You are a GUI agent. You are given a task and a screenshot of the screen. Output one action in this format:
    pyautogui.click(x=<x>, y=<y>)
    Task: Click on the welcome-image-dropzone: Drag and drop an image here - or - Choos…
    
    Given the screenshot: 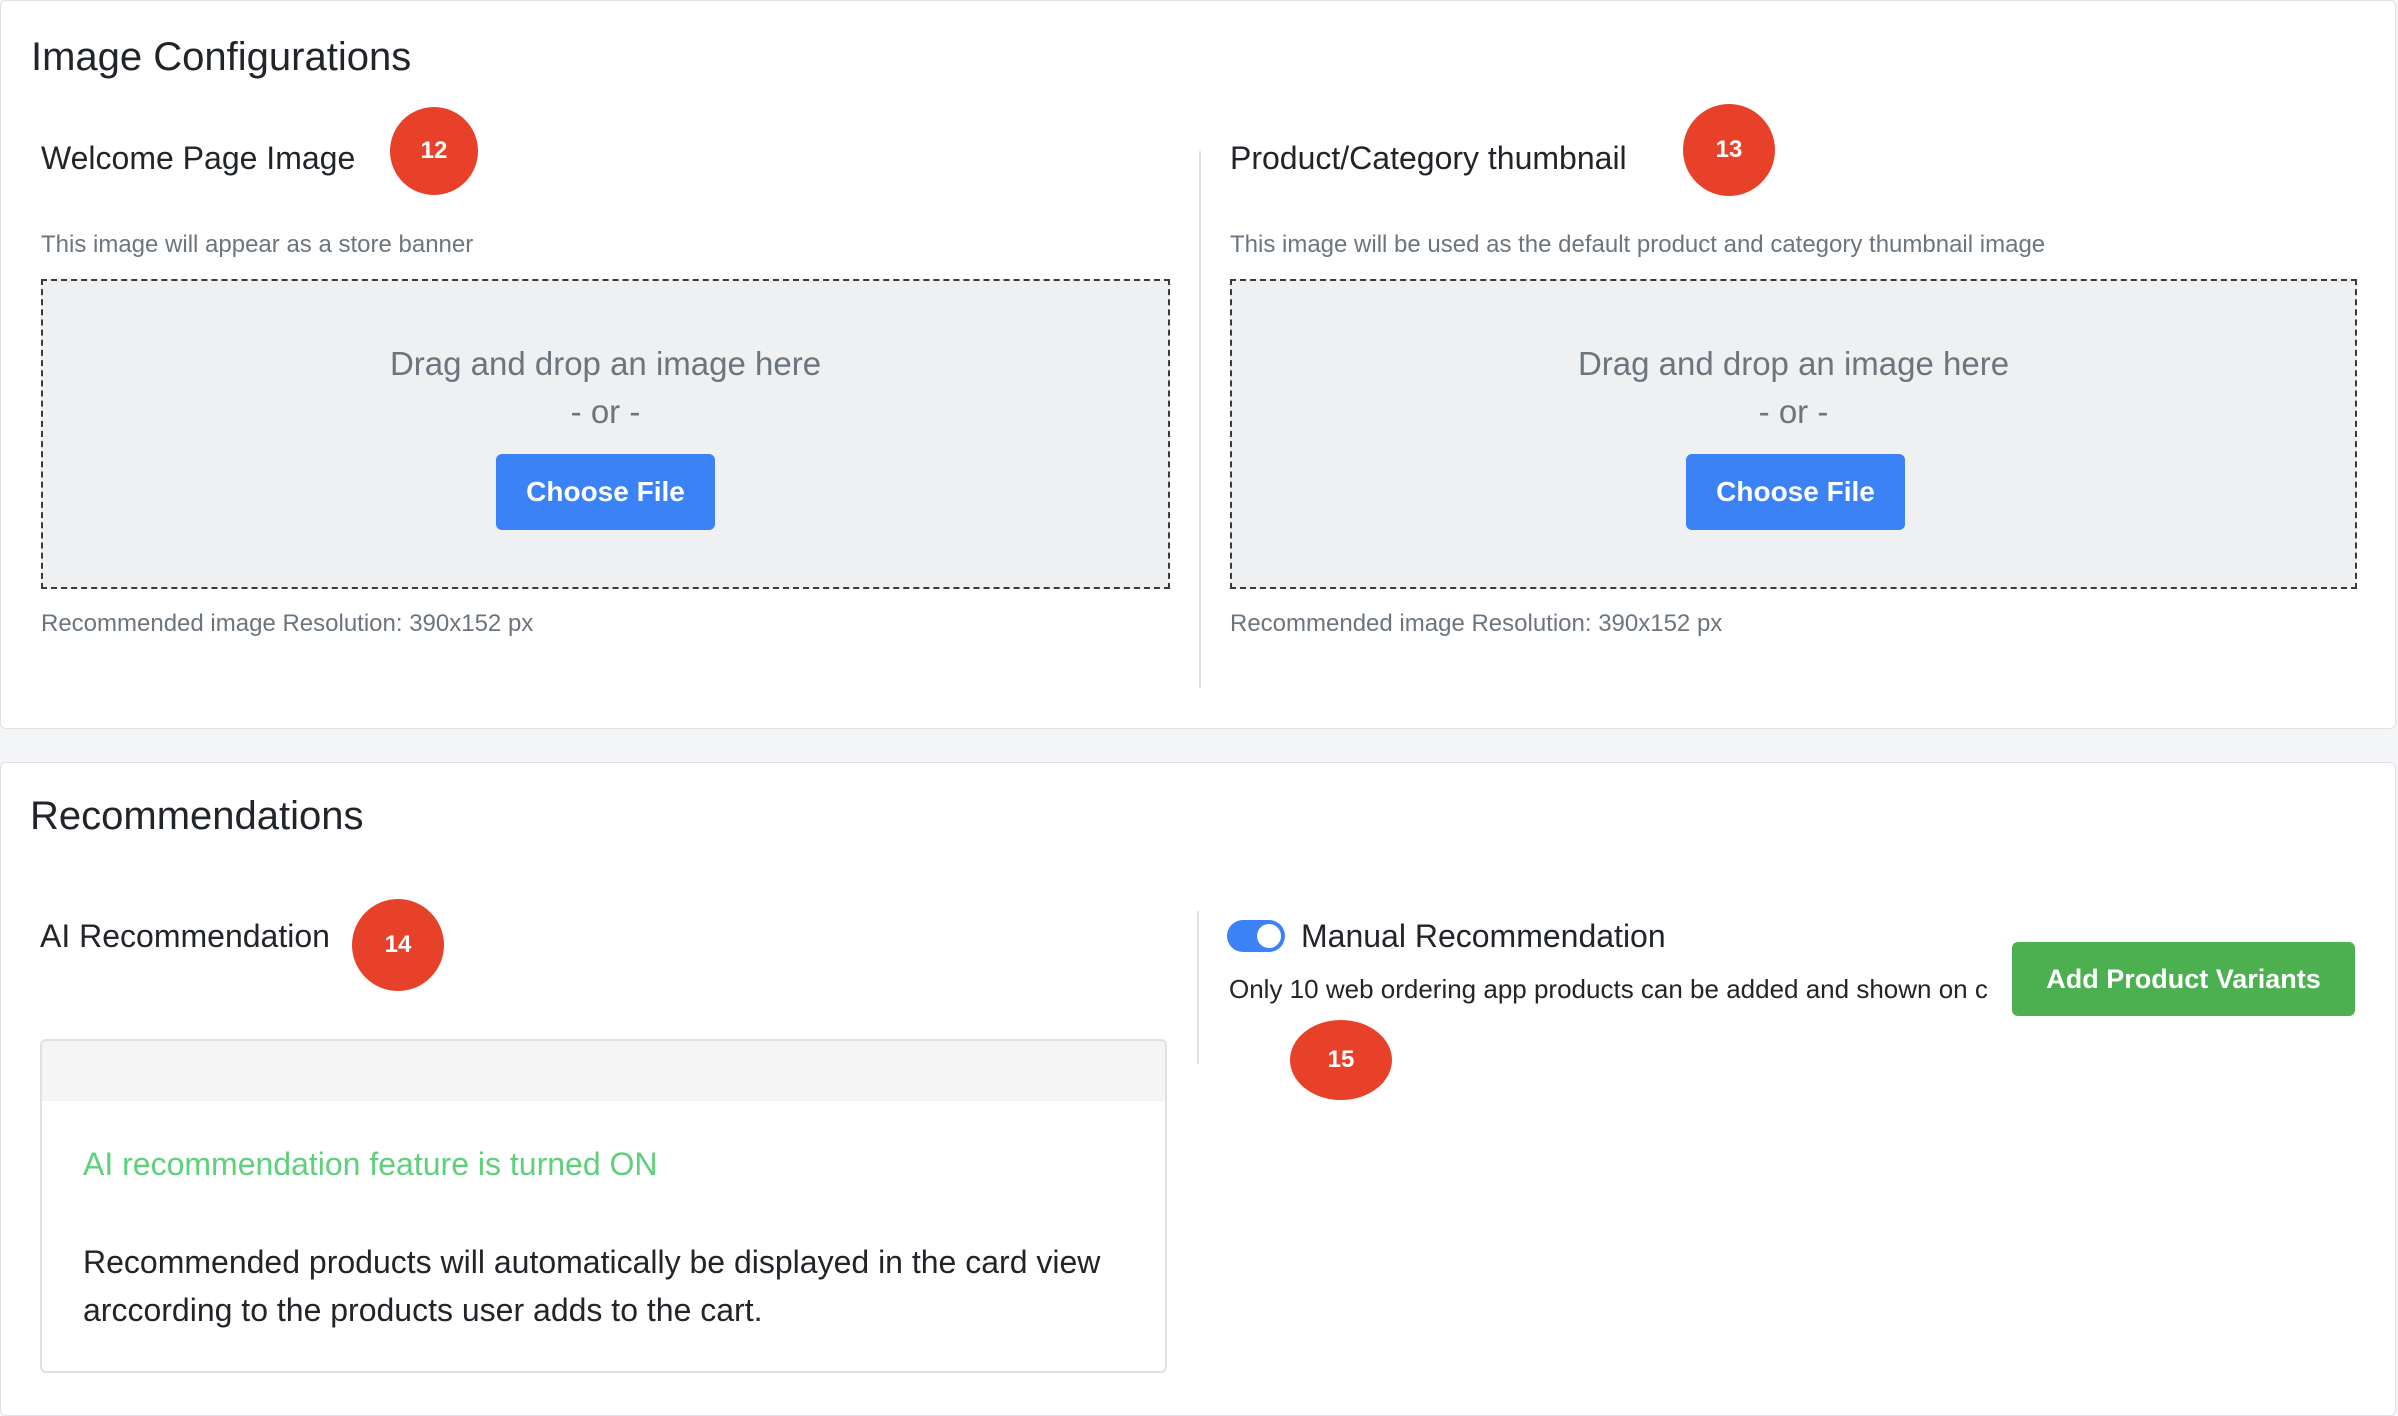 What is the action you would take?
    pyautogui.click(x=605, y=434)
    